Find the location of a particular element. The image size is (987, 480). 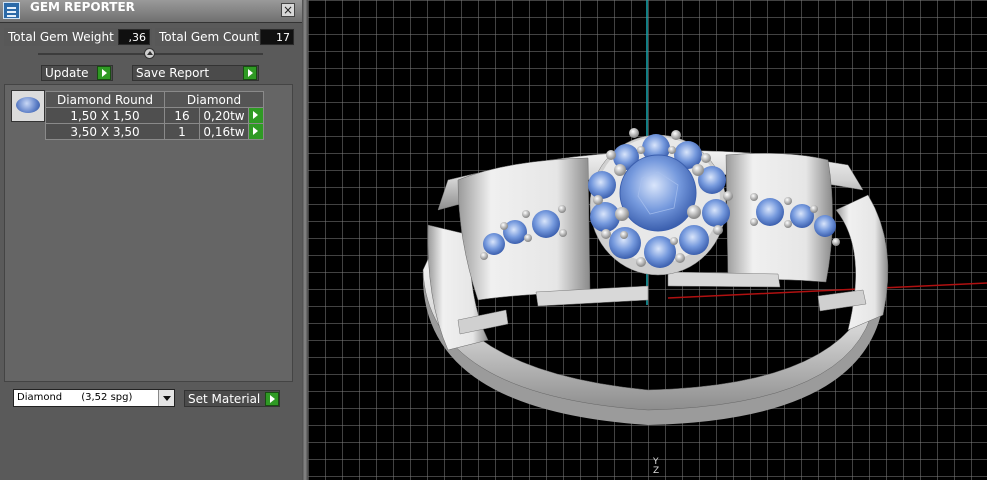

save-report-button: Save Report is located at coordinates (195, 73).